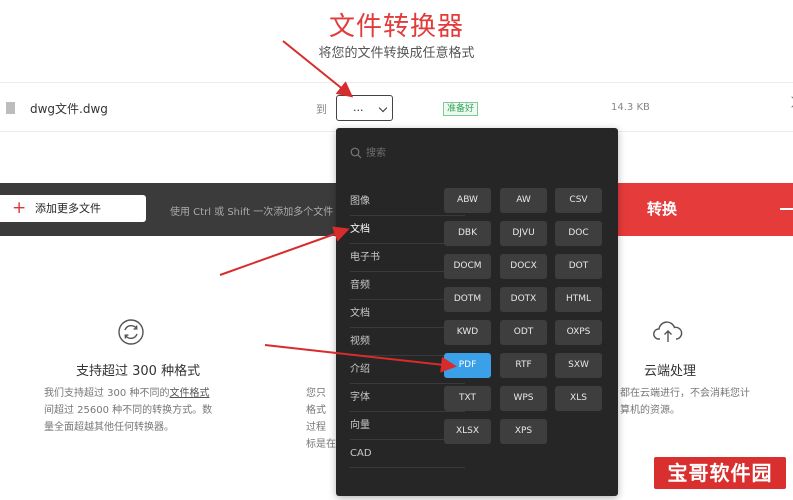  Describe the element at coordinates (128, 410) in the screenshot. I see `feature-text-line: 间超过 25600 种不同的转换方式。数` at that location.